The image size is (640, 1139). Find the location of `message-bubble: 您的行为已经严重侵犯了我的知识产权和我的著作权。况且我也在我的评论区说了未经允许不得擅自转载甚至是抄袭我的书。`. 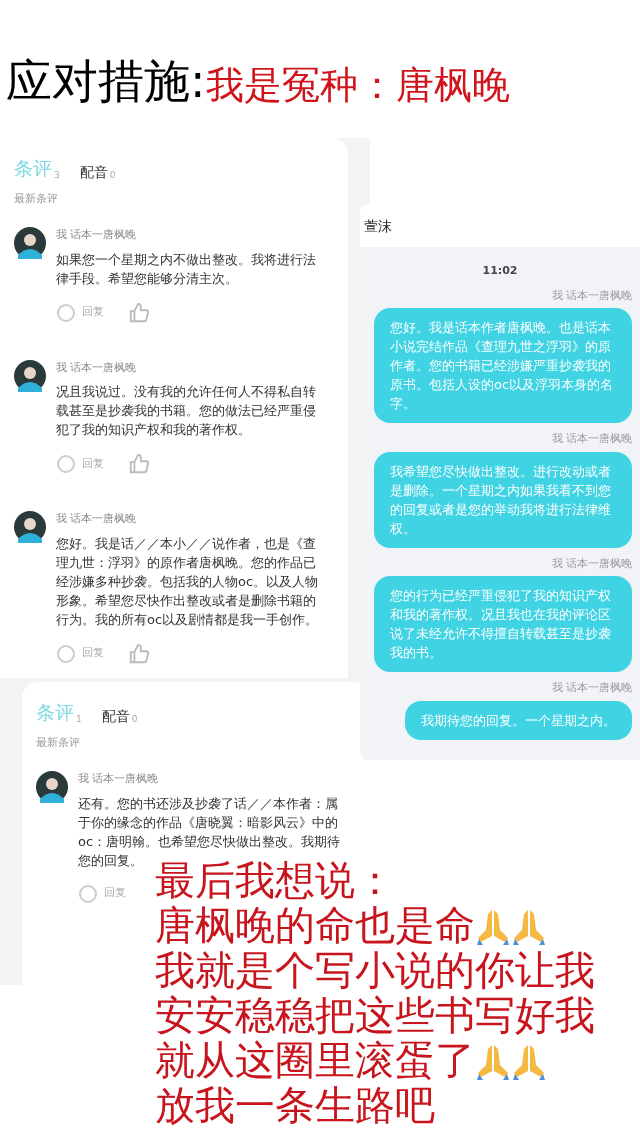

message-bubble: 您的行为已经严重侵犯了我的知识产权和我的著作权。况且我也在我的评论区说了未经允许不得擅自转载甚至是抄袭我的书。 is located at coordinates (503, 624).